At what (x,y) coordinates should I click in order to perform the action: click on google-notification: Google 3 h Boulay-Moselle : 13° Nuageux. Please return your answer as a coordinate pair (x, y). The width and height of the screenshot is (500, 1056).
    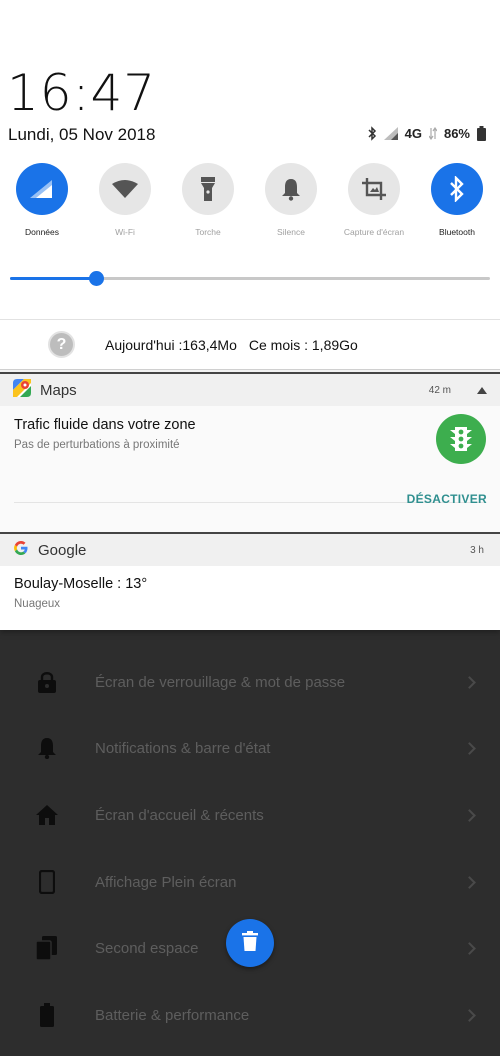
    Looking at the image, I should click on (250, 581).